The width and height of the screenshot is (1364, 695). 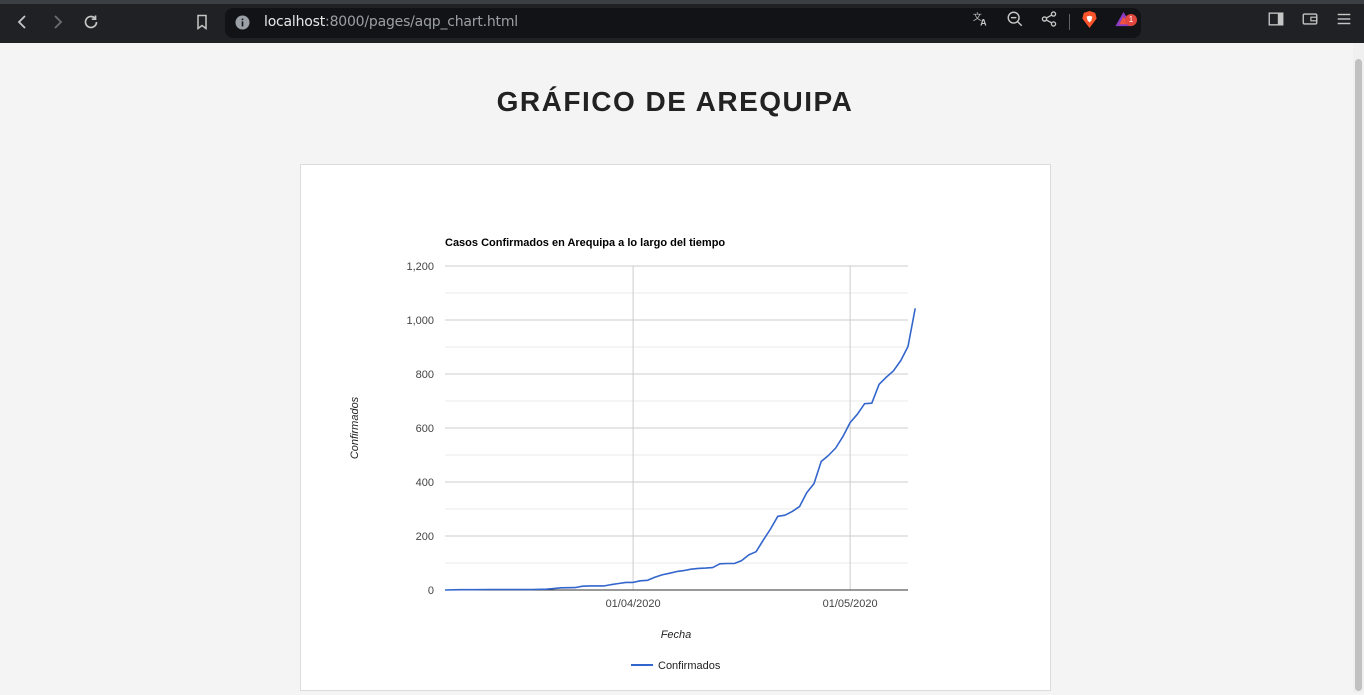 What do you see at coordinates (1358, 375) in the screenshot?
I see `scrollbar-thumb` at bounding box center [1358, 375].